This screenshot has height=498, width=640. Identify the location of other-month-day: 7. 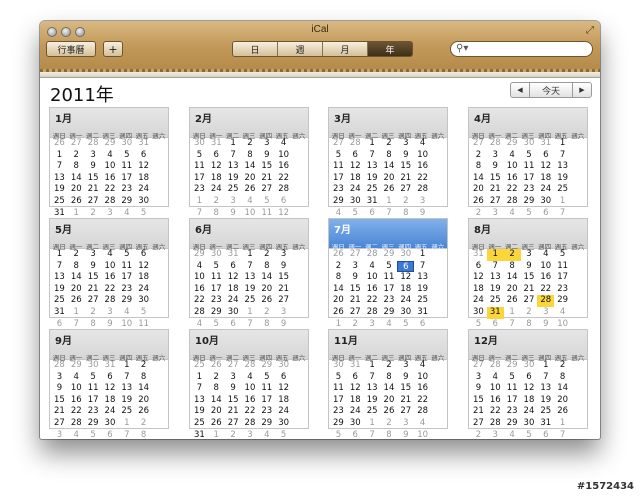
(126, 434).